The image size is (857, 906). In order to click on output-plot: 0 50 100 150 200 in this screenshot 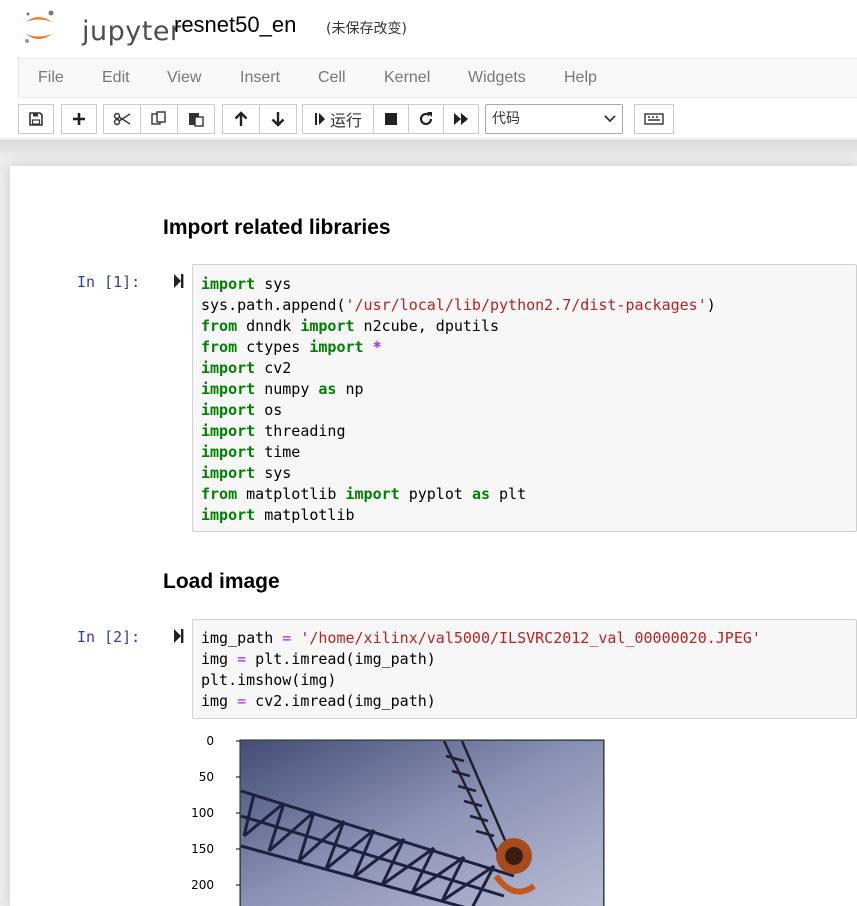, I will do `click(400, 820)`.